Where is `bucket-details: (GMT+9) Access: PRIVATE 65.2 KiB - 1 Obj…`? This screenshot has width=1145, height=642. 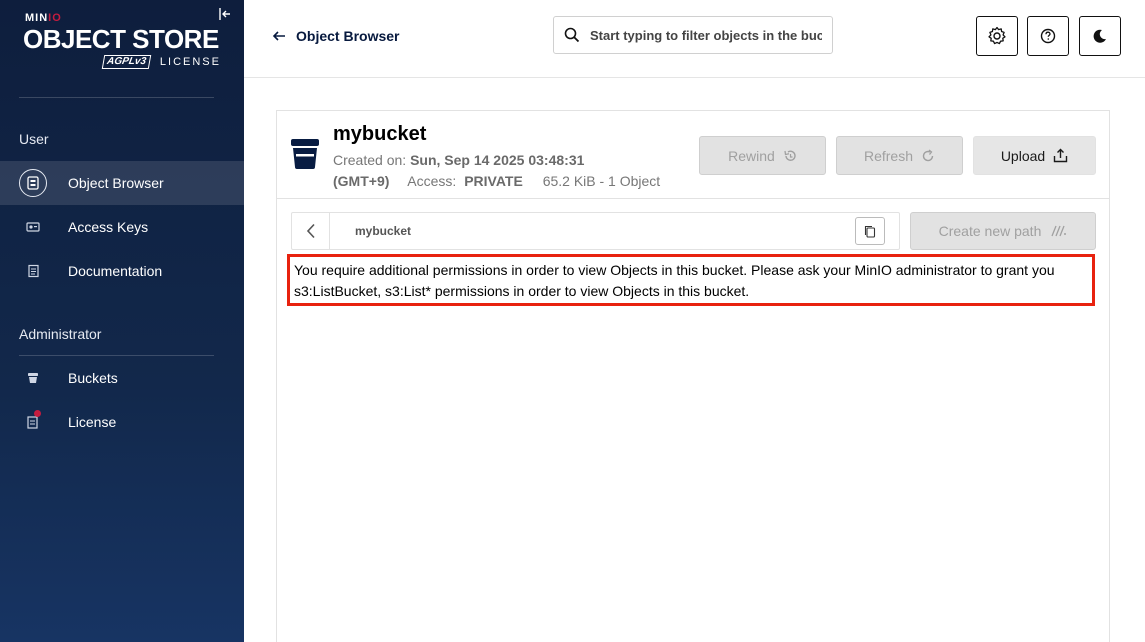
bucket-details: (GMT+9) Access: PRIVATE 65.2 KiB - 1 Obj… is located at coordinates (496, 181).